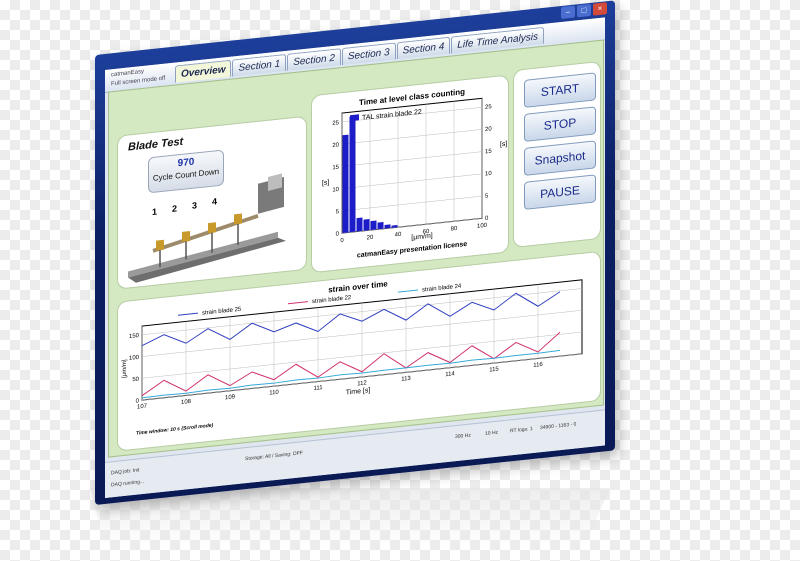 Image resolution: width=800 pixels, height=561 pixels. I want to click on x-axis-label: [μm/m], so click(422, 237).